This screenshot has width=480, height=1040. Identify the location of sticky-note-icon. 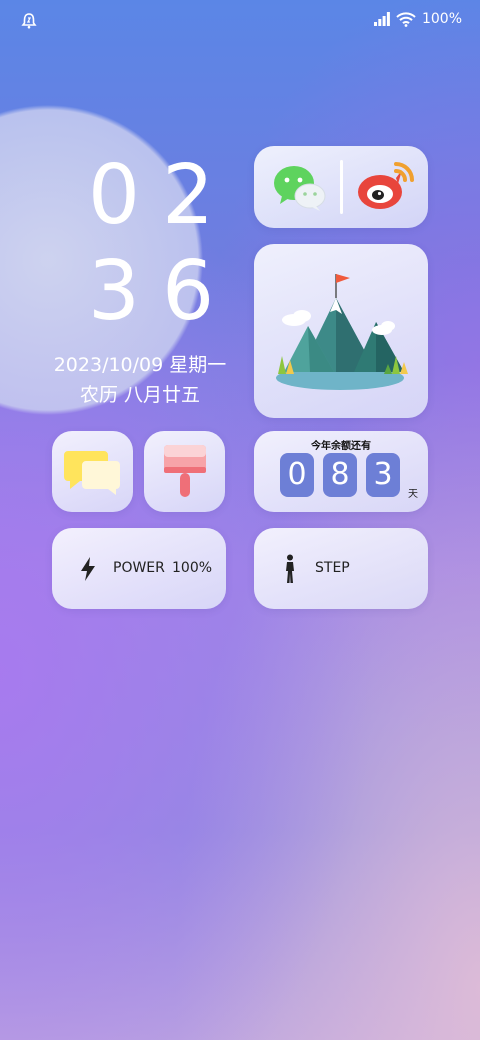
(92, 473).